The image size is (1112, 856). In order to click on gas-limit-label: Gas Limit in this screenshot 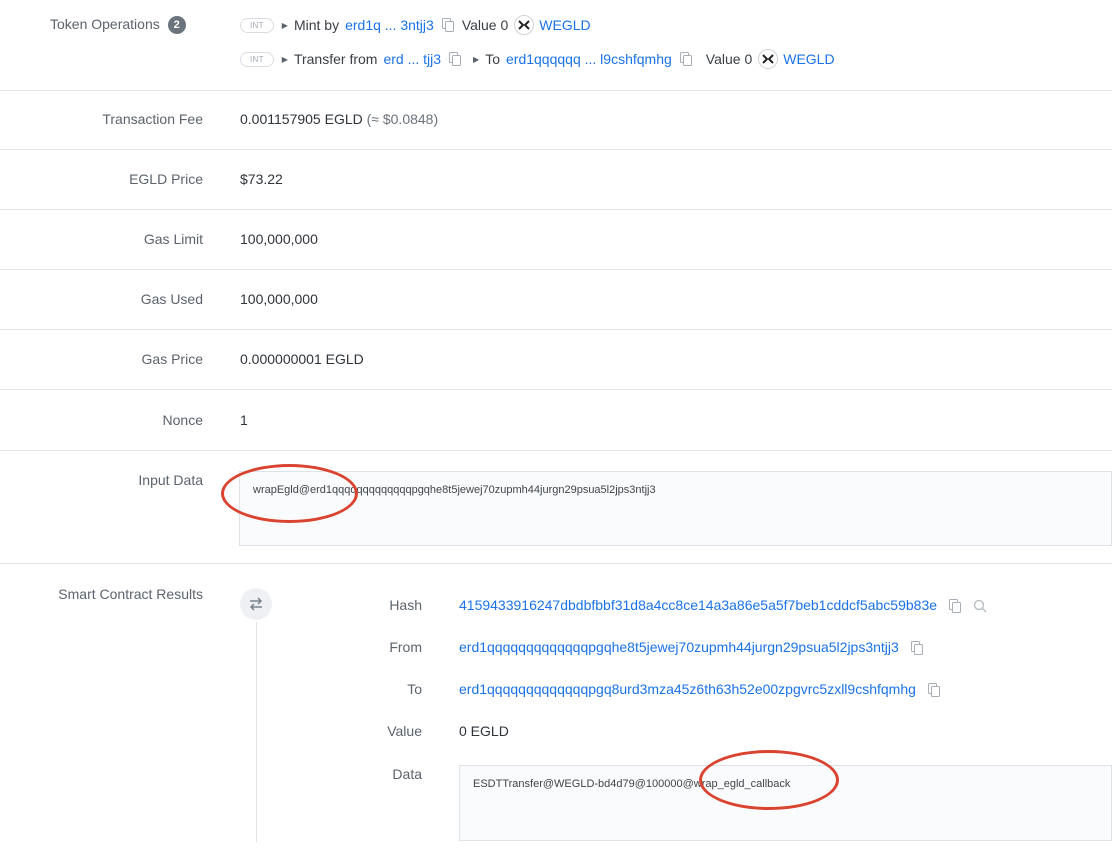, I will do `click(173, 239)`.